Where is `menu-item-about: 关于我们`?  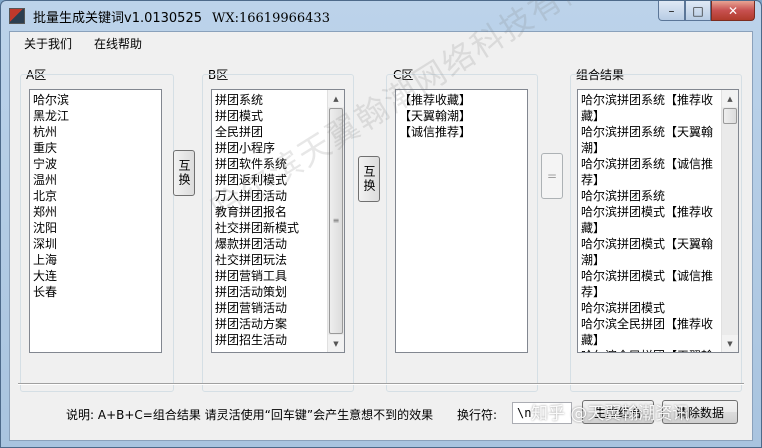 menu-item-about: 关于我们 is located at coordinates (48, 43).